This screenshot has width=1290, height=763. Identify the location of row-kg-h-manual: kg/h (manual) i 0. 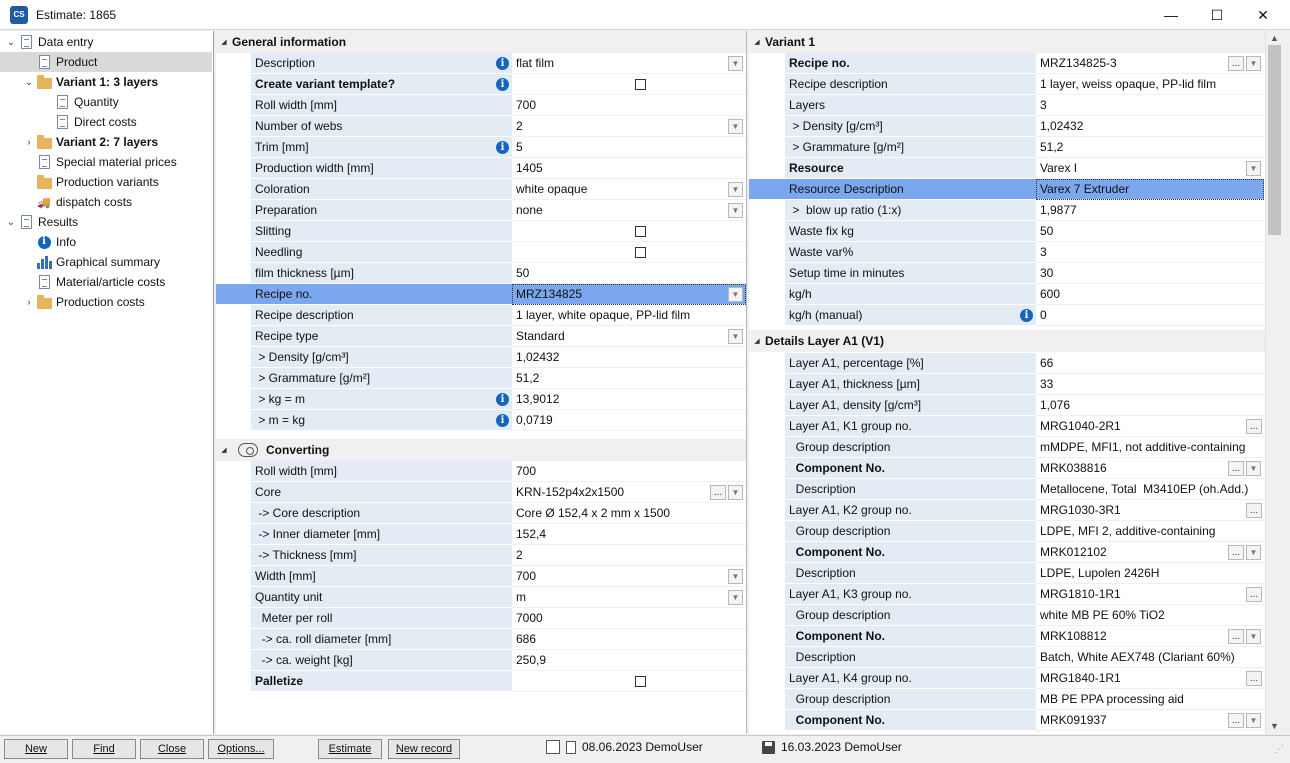
(1024, 315).